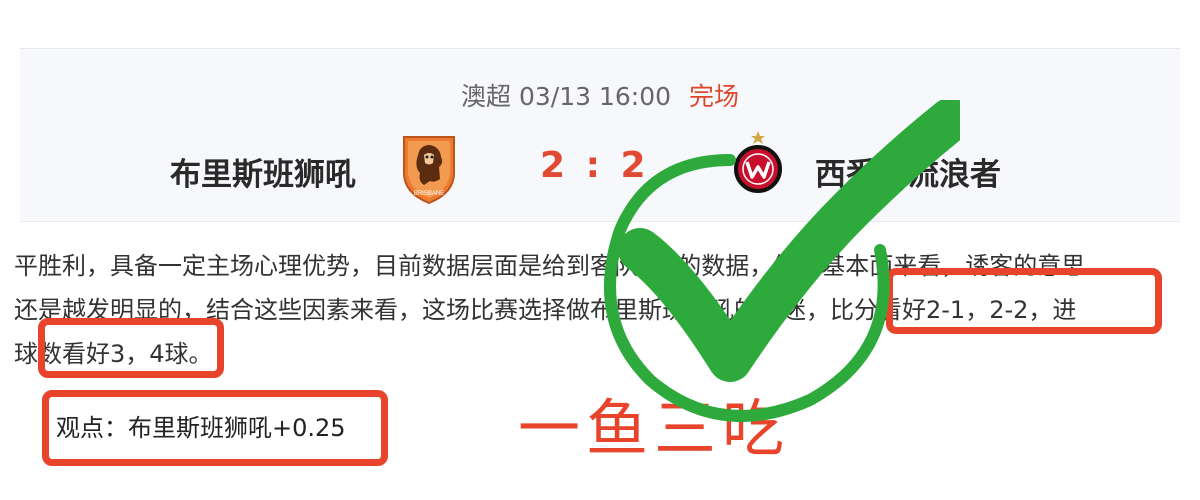  What do you see at coordinates (215, 428) in the screenshot?
I see `view-highlight-box` at bounding box center [215, 428].